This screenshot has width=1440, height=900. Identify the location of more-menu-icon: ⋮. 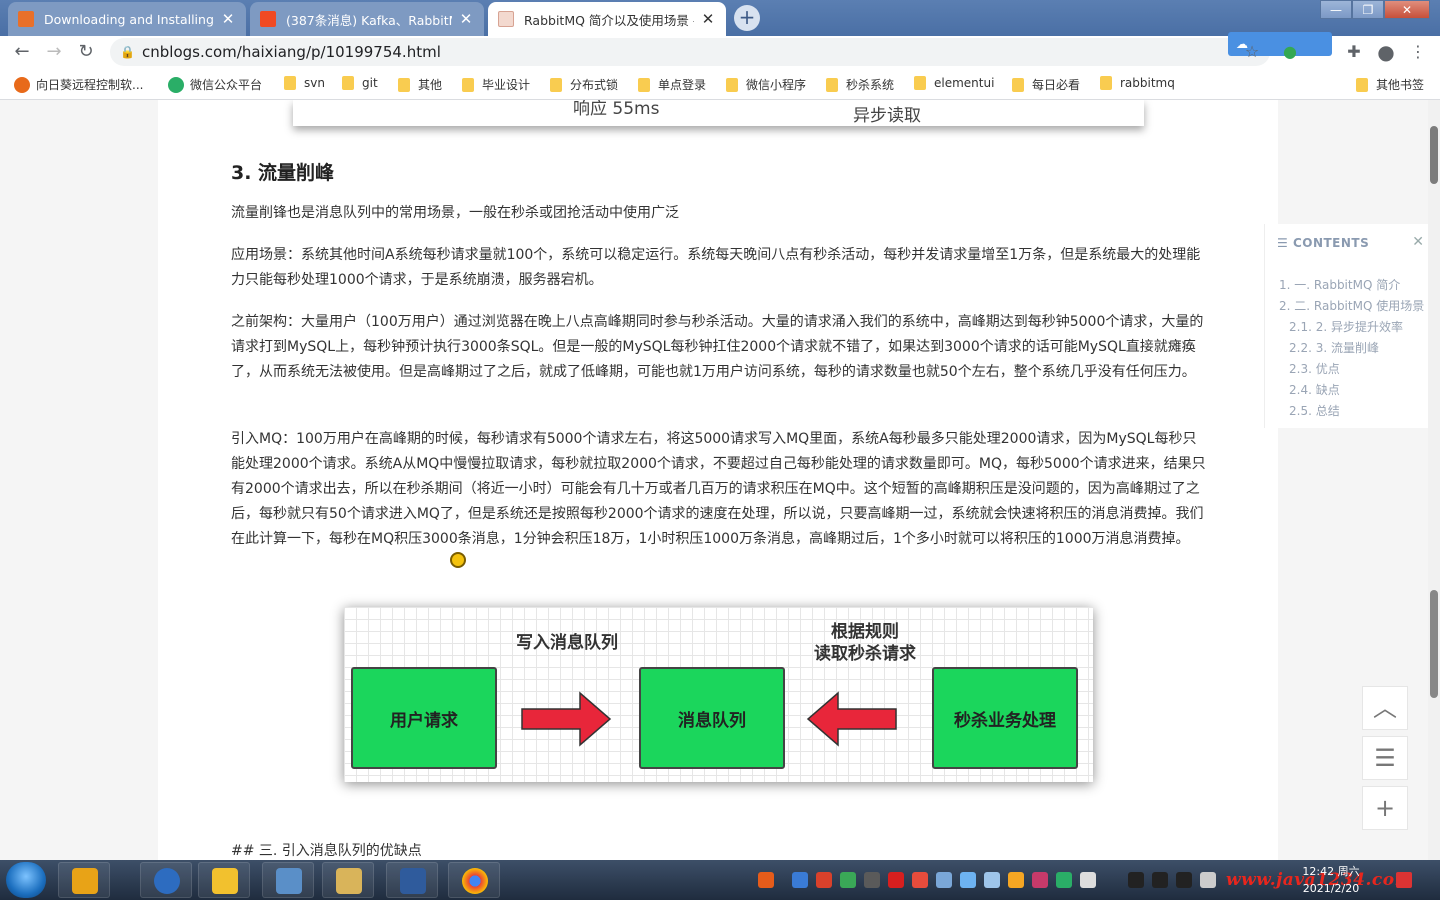
(1418, 52).